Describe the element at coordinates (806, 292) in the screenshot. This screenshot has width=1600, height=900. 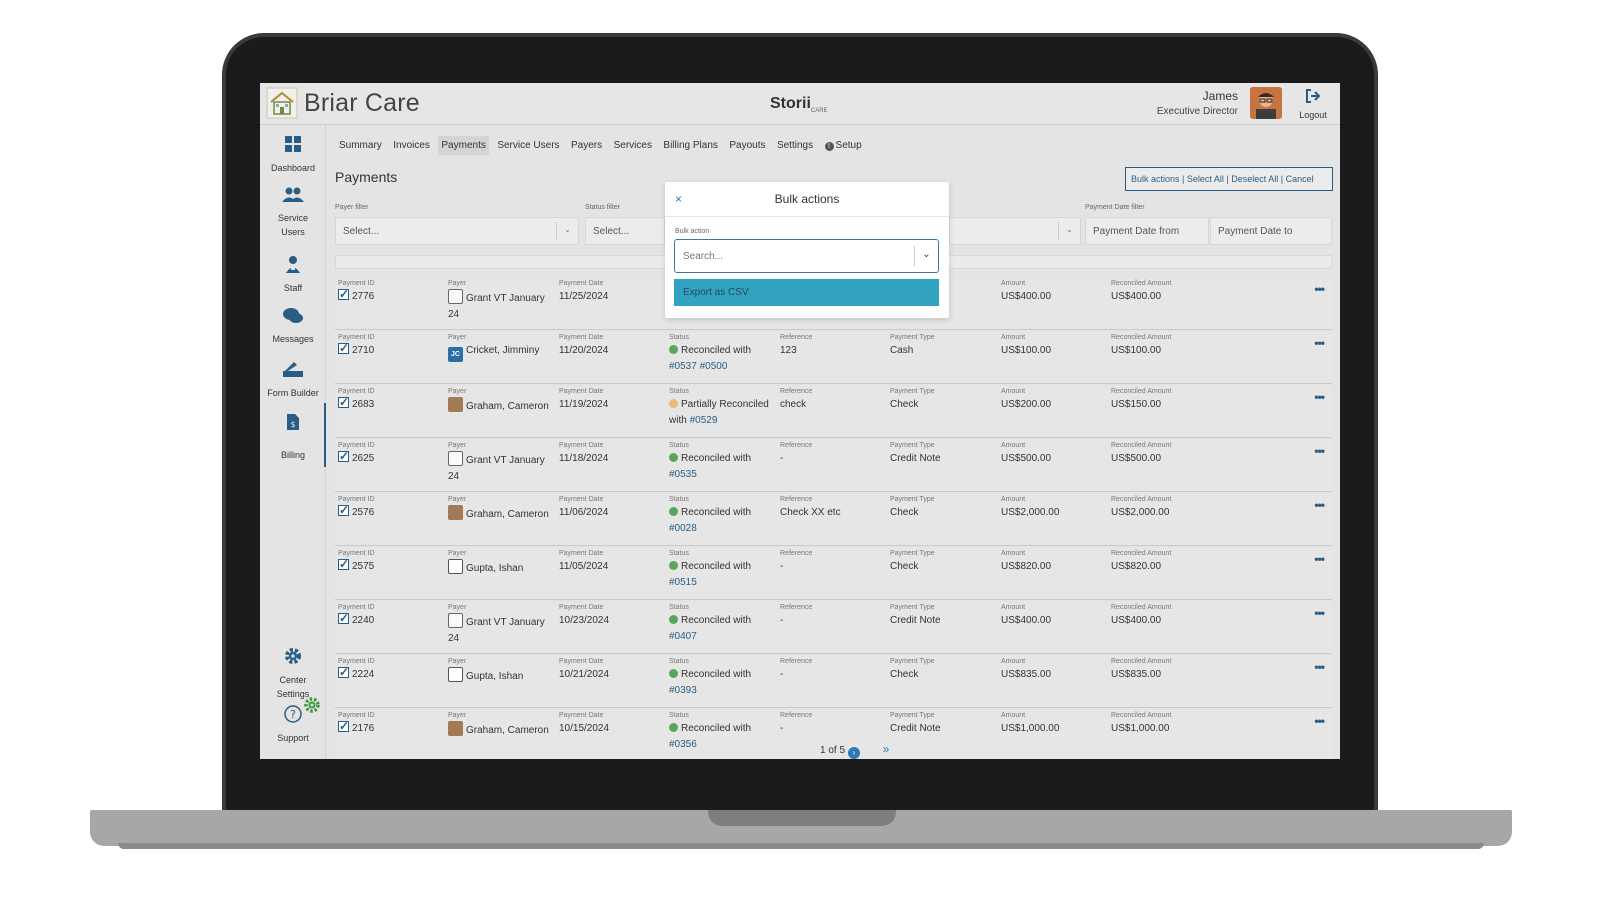
I see `option-export-csv: Export as CSV` at that location.